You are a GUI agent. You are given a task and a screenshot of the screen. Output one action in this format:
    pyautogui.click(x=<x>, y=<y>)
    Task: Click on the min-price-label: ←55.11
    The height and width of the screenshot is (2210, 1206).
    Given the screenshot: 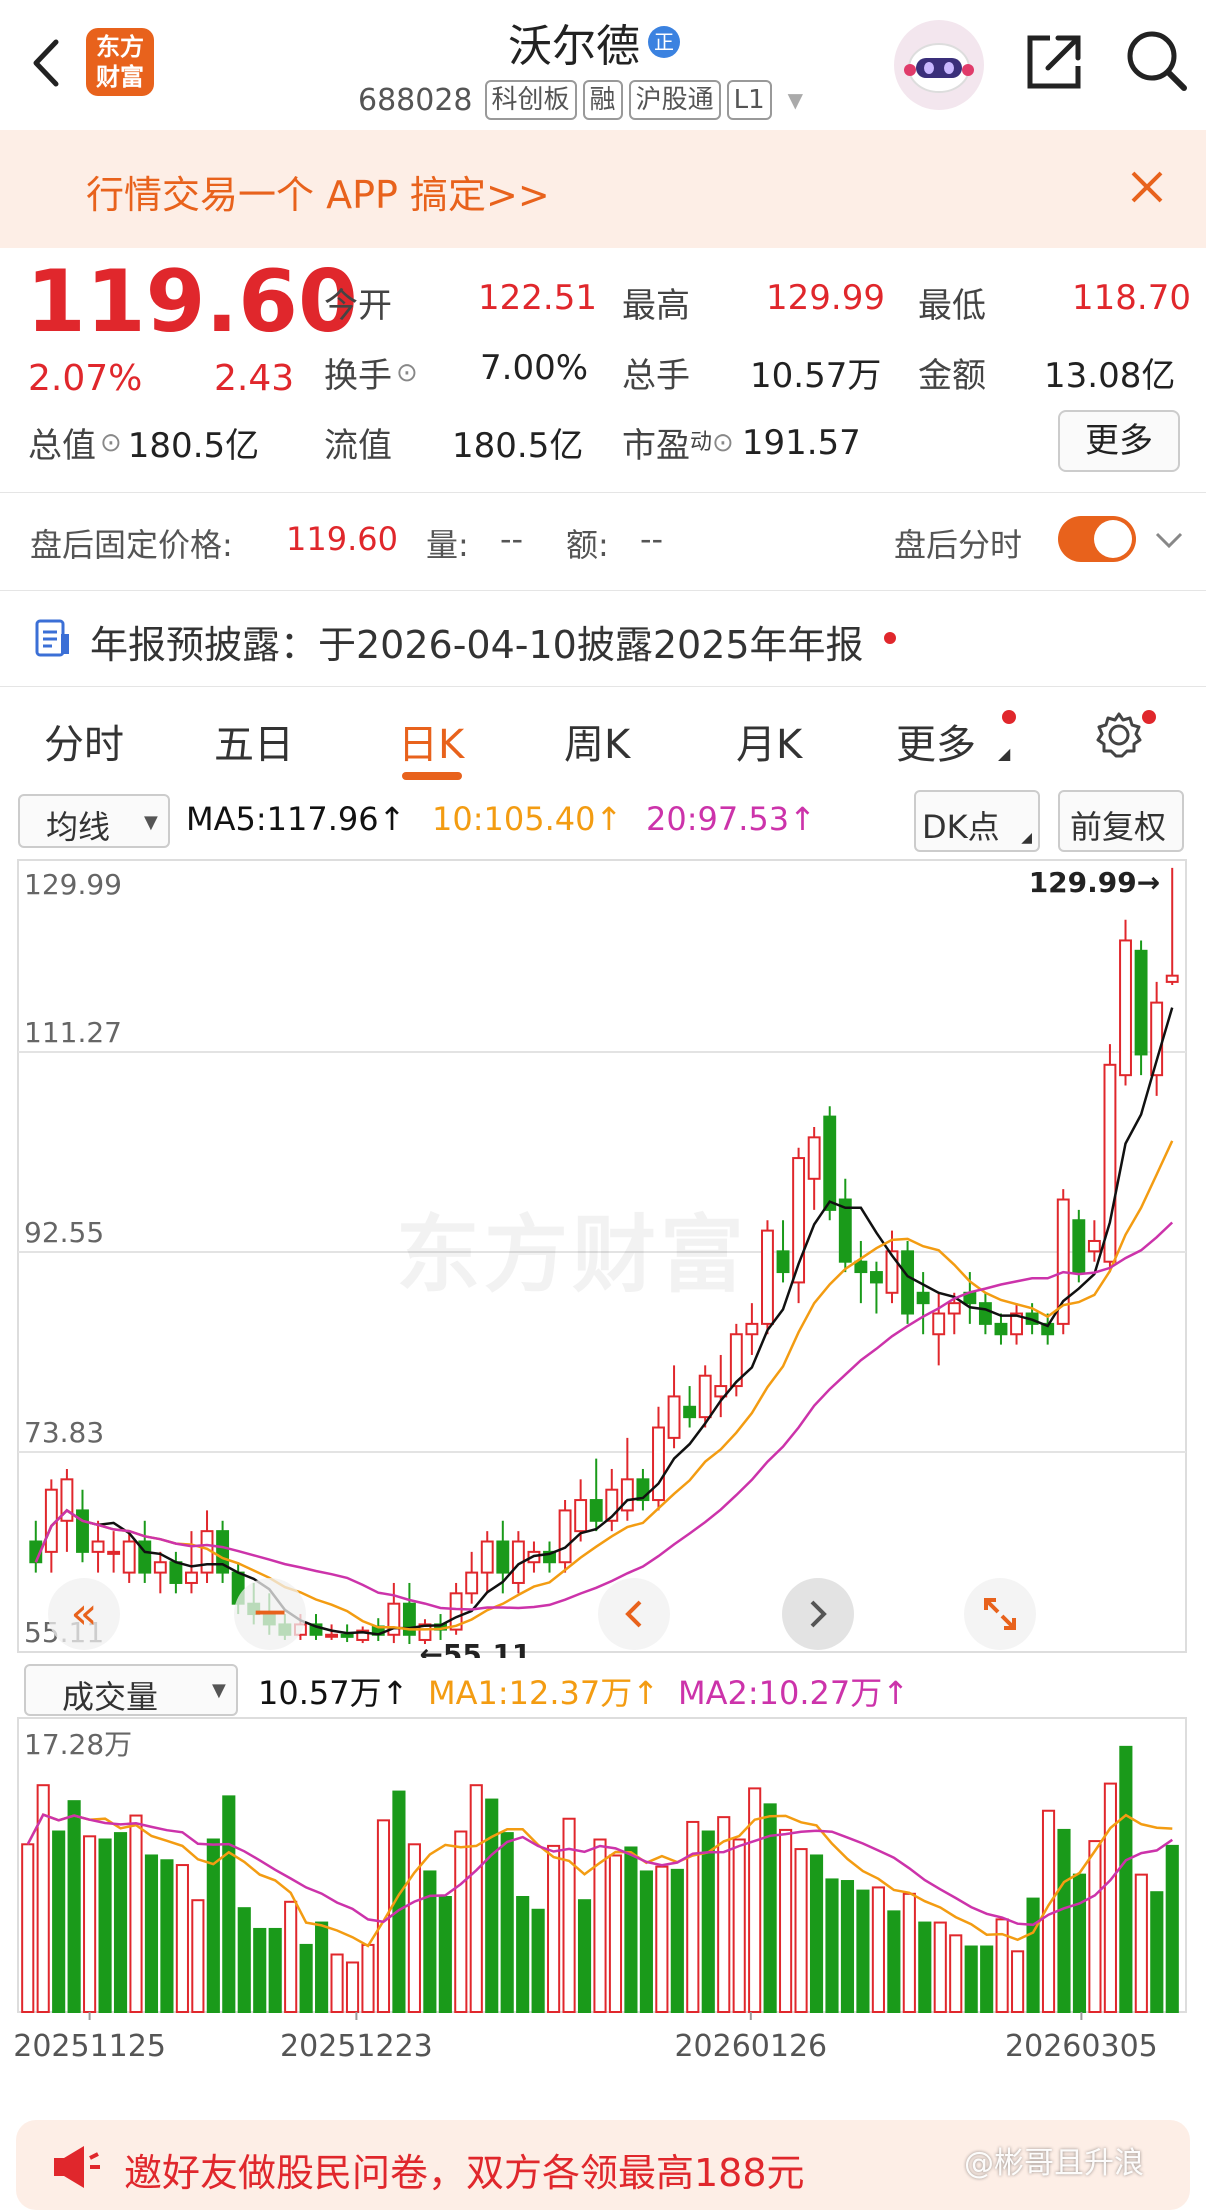 What is the action you would take?
    pyautogui.click(x=475, y=1648)
    